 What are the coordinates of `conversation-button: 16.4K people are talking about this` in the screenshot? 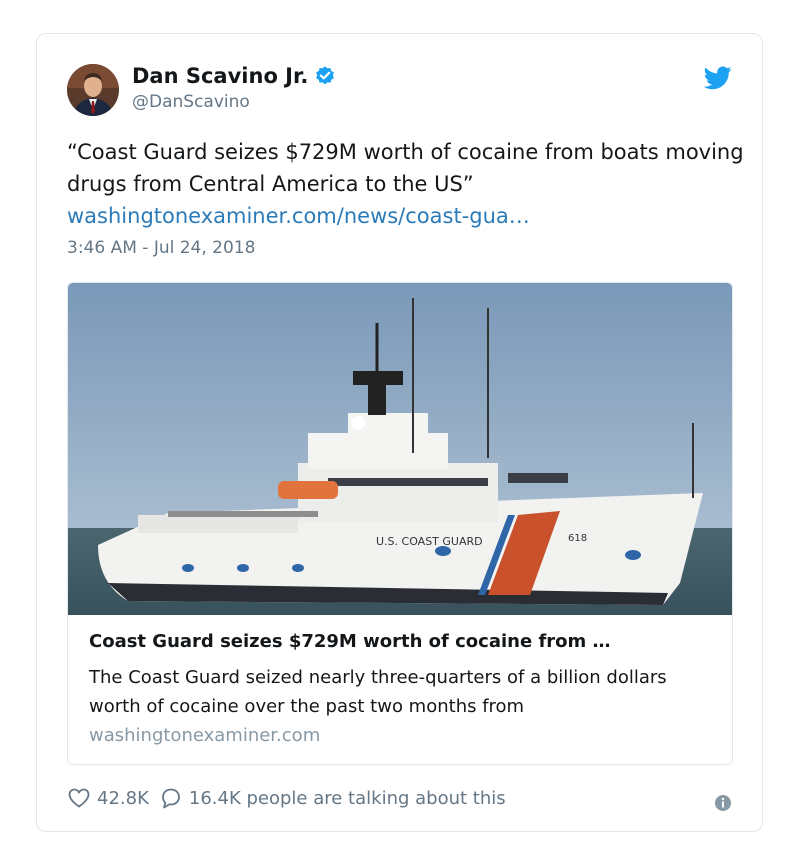 It's located at (332, 798).